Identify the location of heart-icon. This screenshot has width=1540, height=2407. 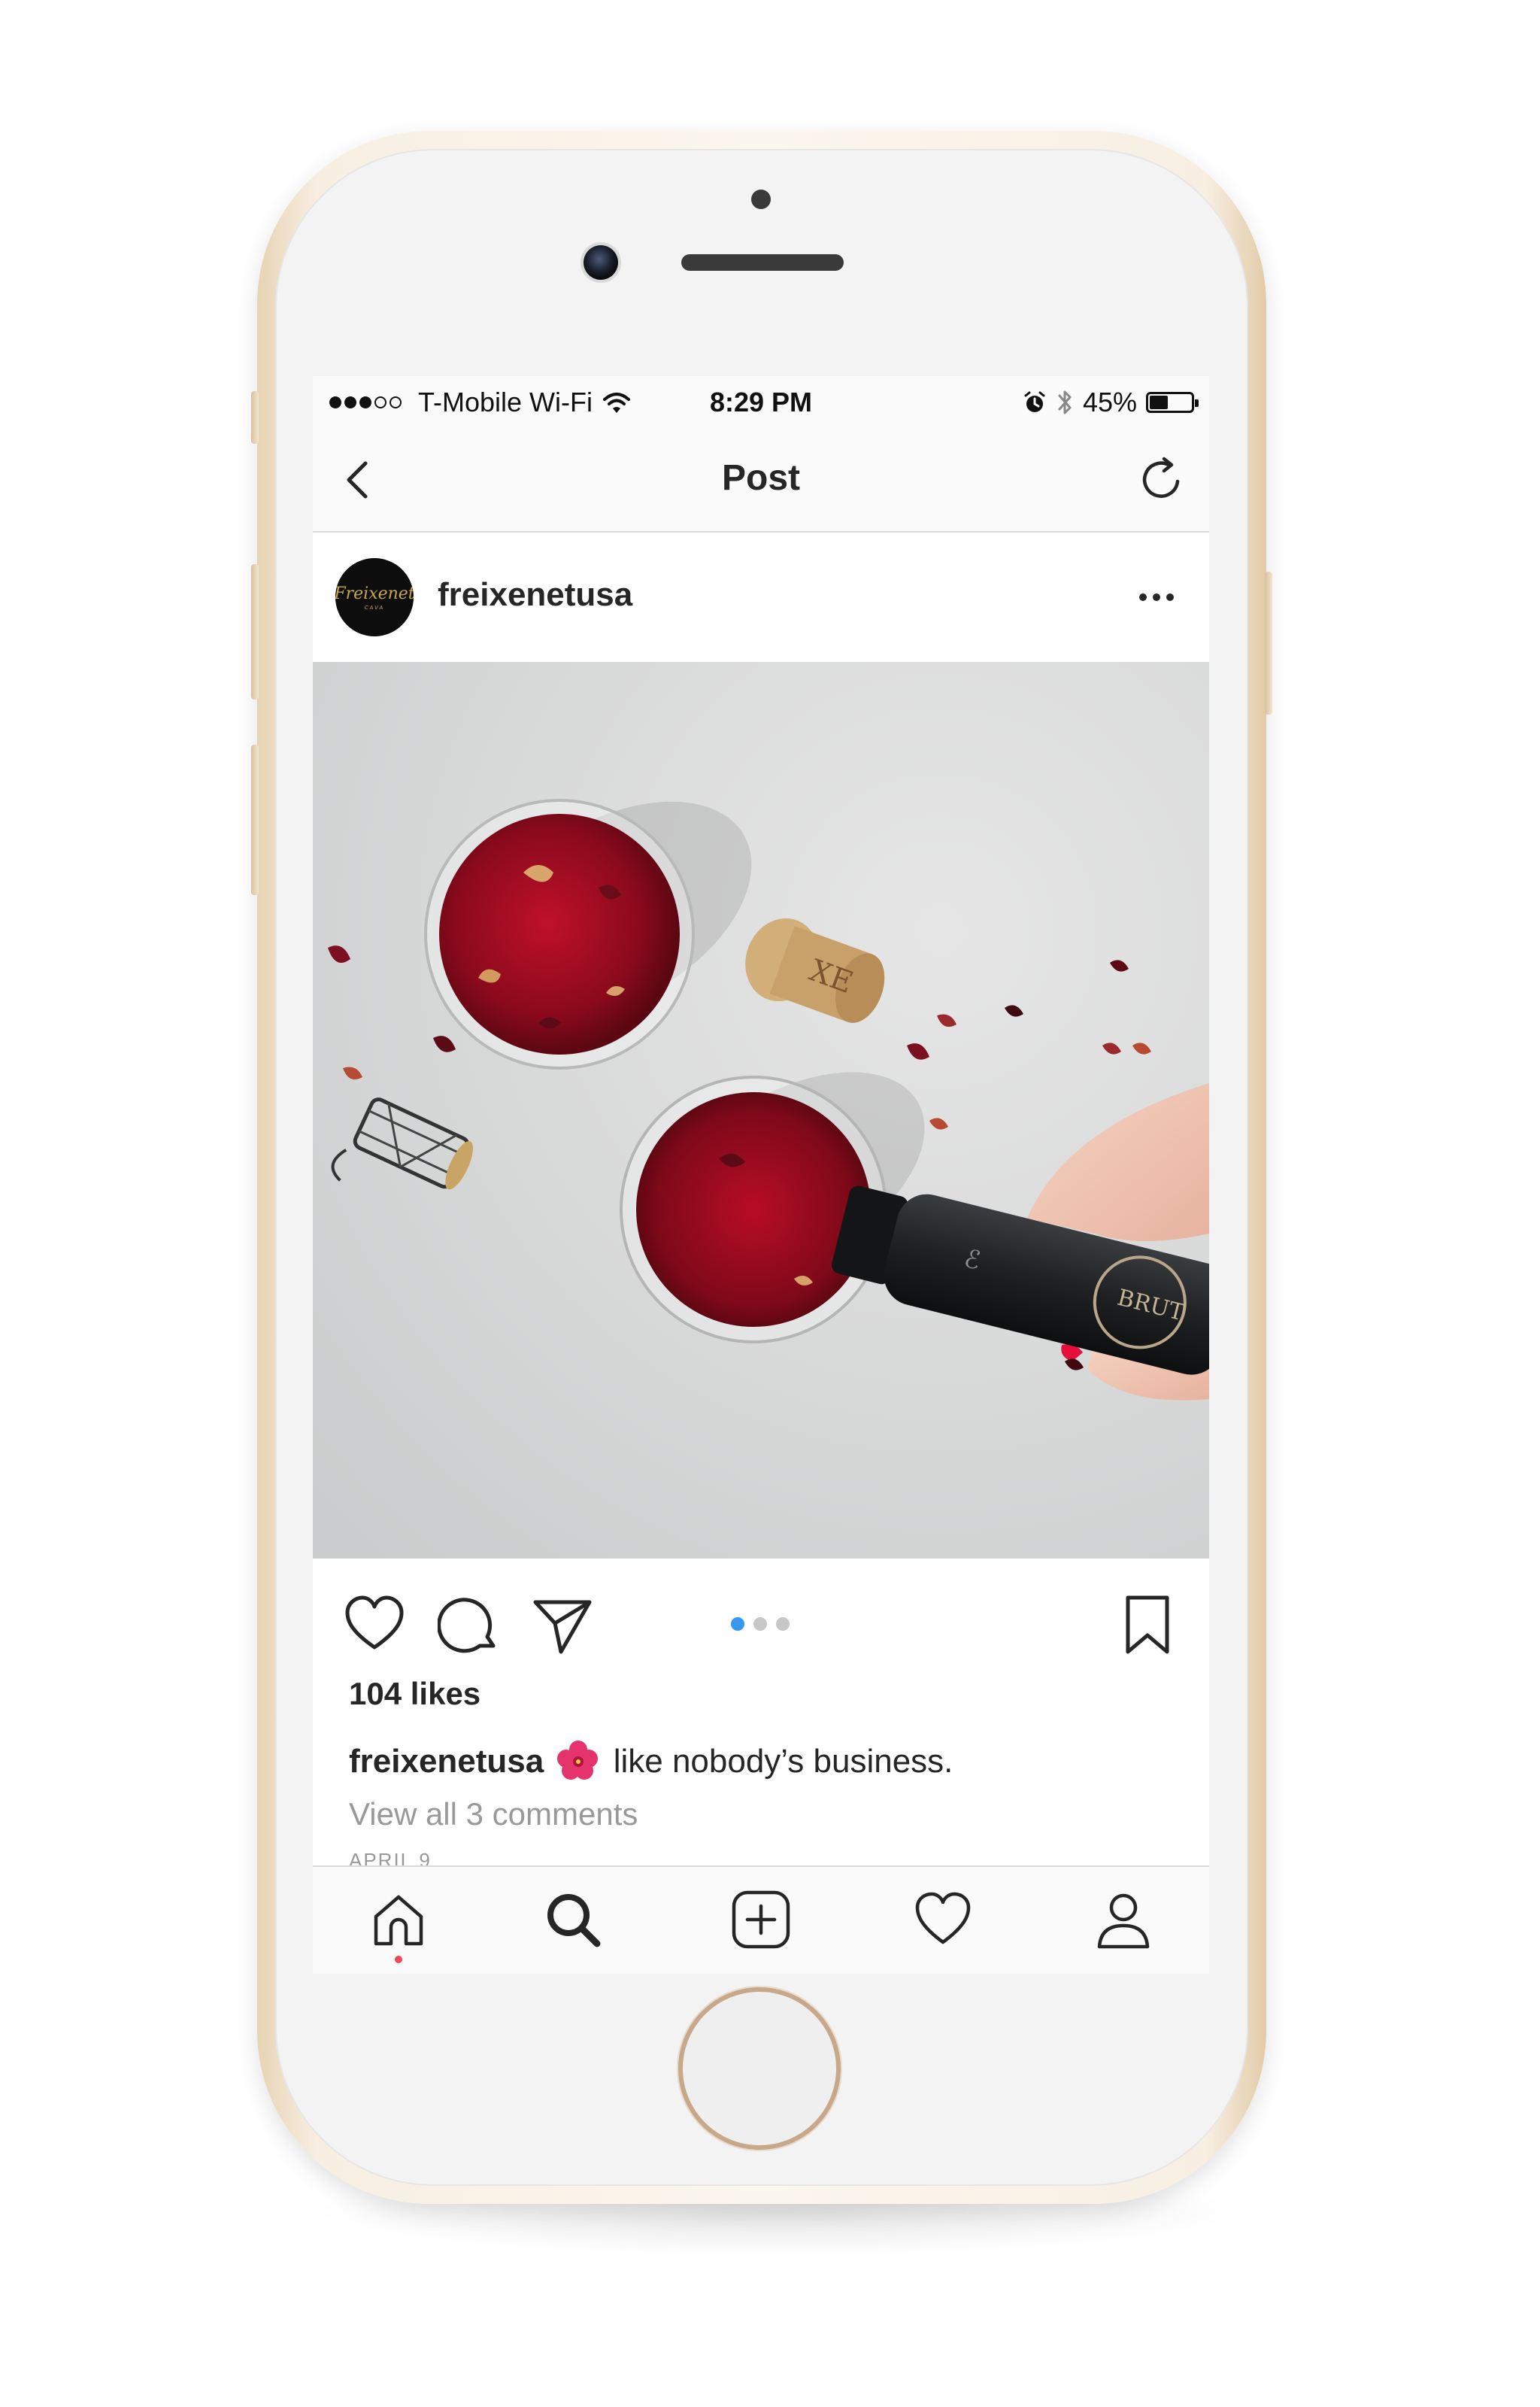
(374, 1624).